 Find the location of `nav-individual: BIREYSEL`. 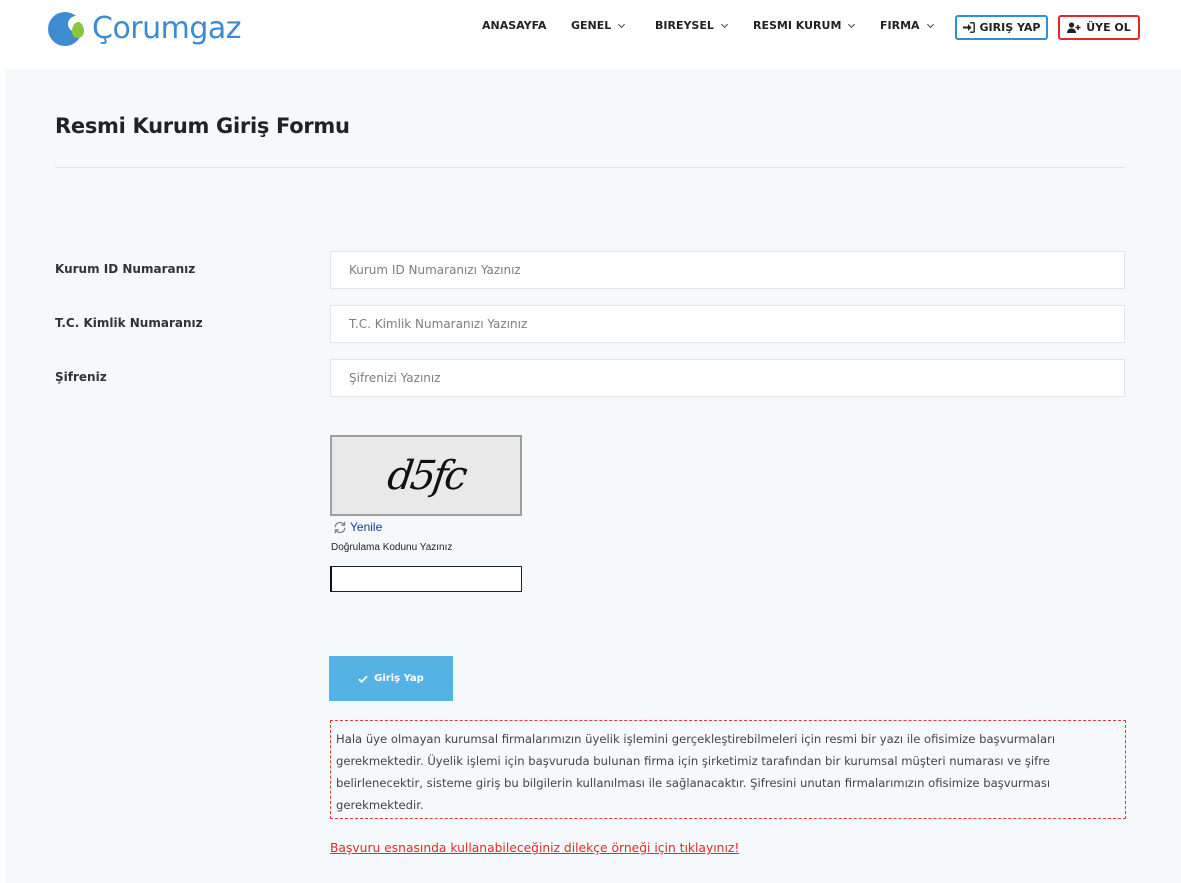

nav-individual: BIREYSEL is located at coordinates (691, 25).